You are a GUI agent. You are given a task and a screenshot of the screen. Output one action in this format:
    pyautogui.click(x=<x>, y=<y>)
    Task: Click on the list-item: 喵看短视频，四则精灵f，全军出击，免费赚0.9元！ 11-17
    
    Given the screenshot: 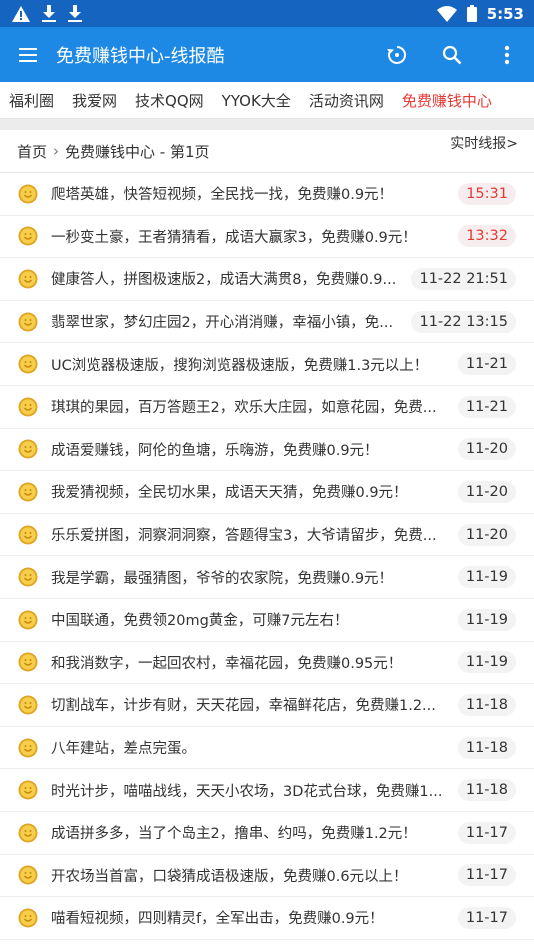 What is the action you would take?
    pyautogui.click(x=267, y=918)
    